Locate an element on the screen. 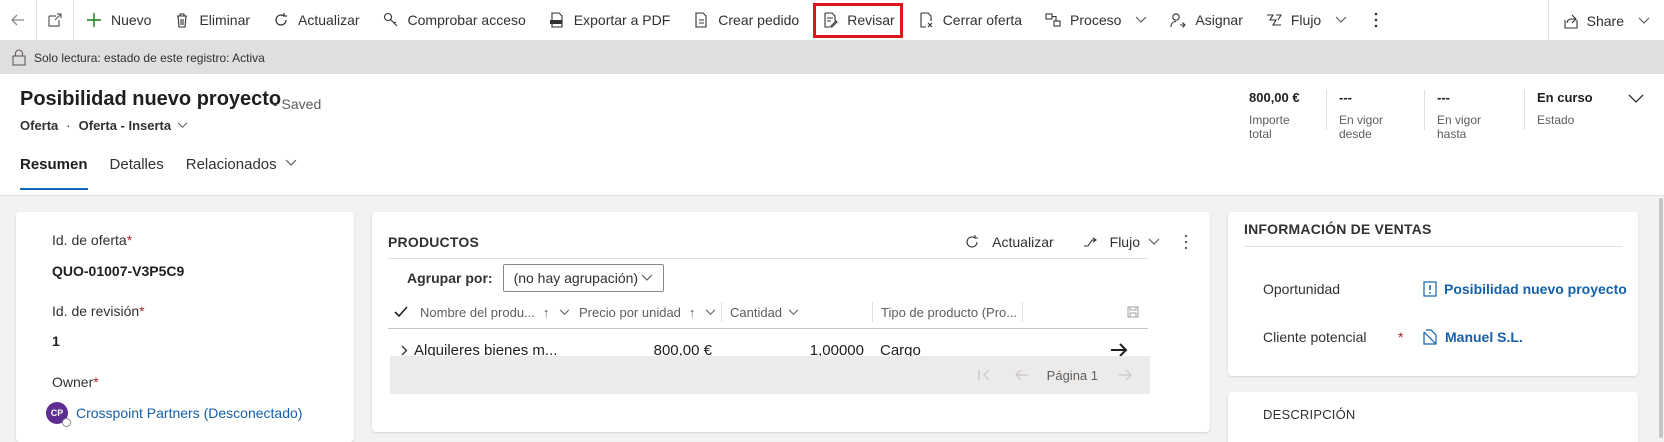  group-by-select: (no hay agrupación) is located at coordinates (583, 278).